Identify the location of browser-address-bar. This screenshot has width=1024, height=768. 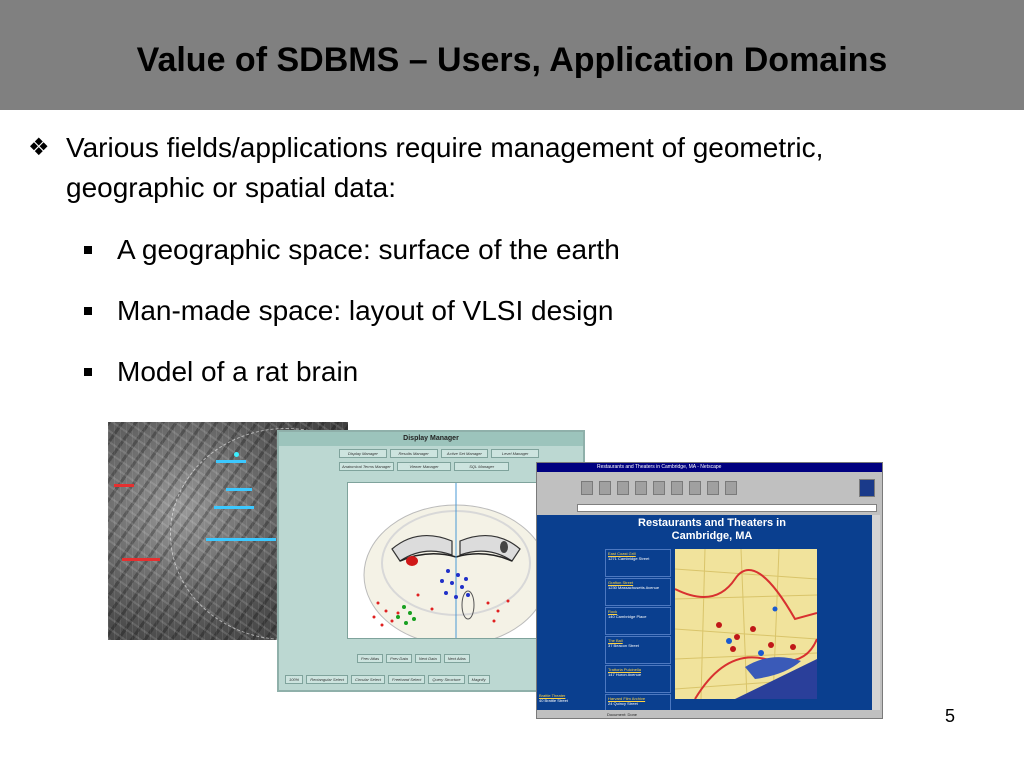
(727, 508).